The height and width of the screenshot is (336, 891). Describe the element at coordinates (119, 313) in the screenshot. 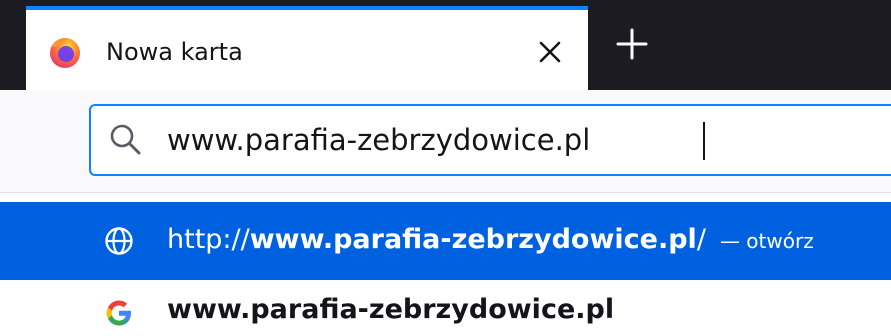

I see `google-icon` at that location.